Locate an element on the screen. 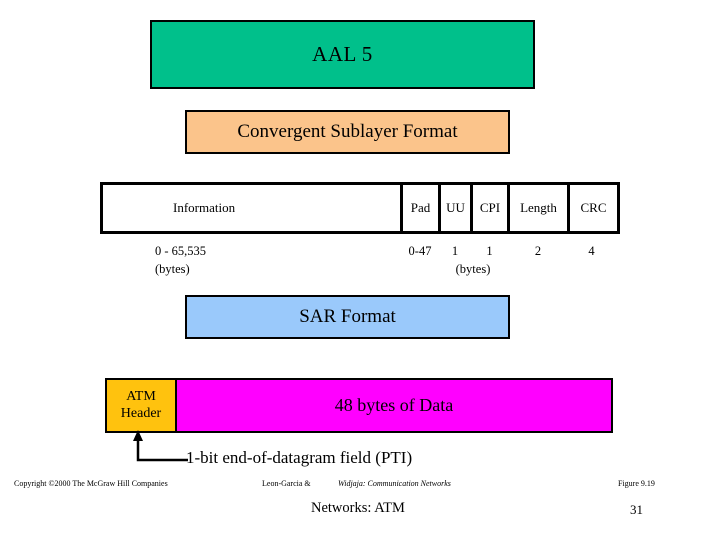 The width and height of the screenshot is (720, 540). field-cell-cpi: CPI is located at coordinates (491, 208).